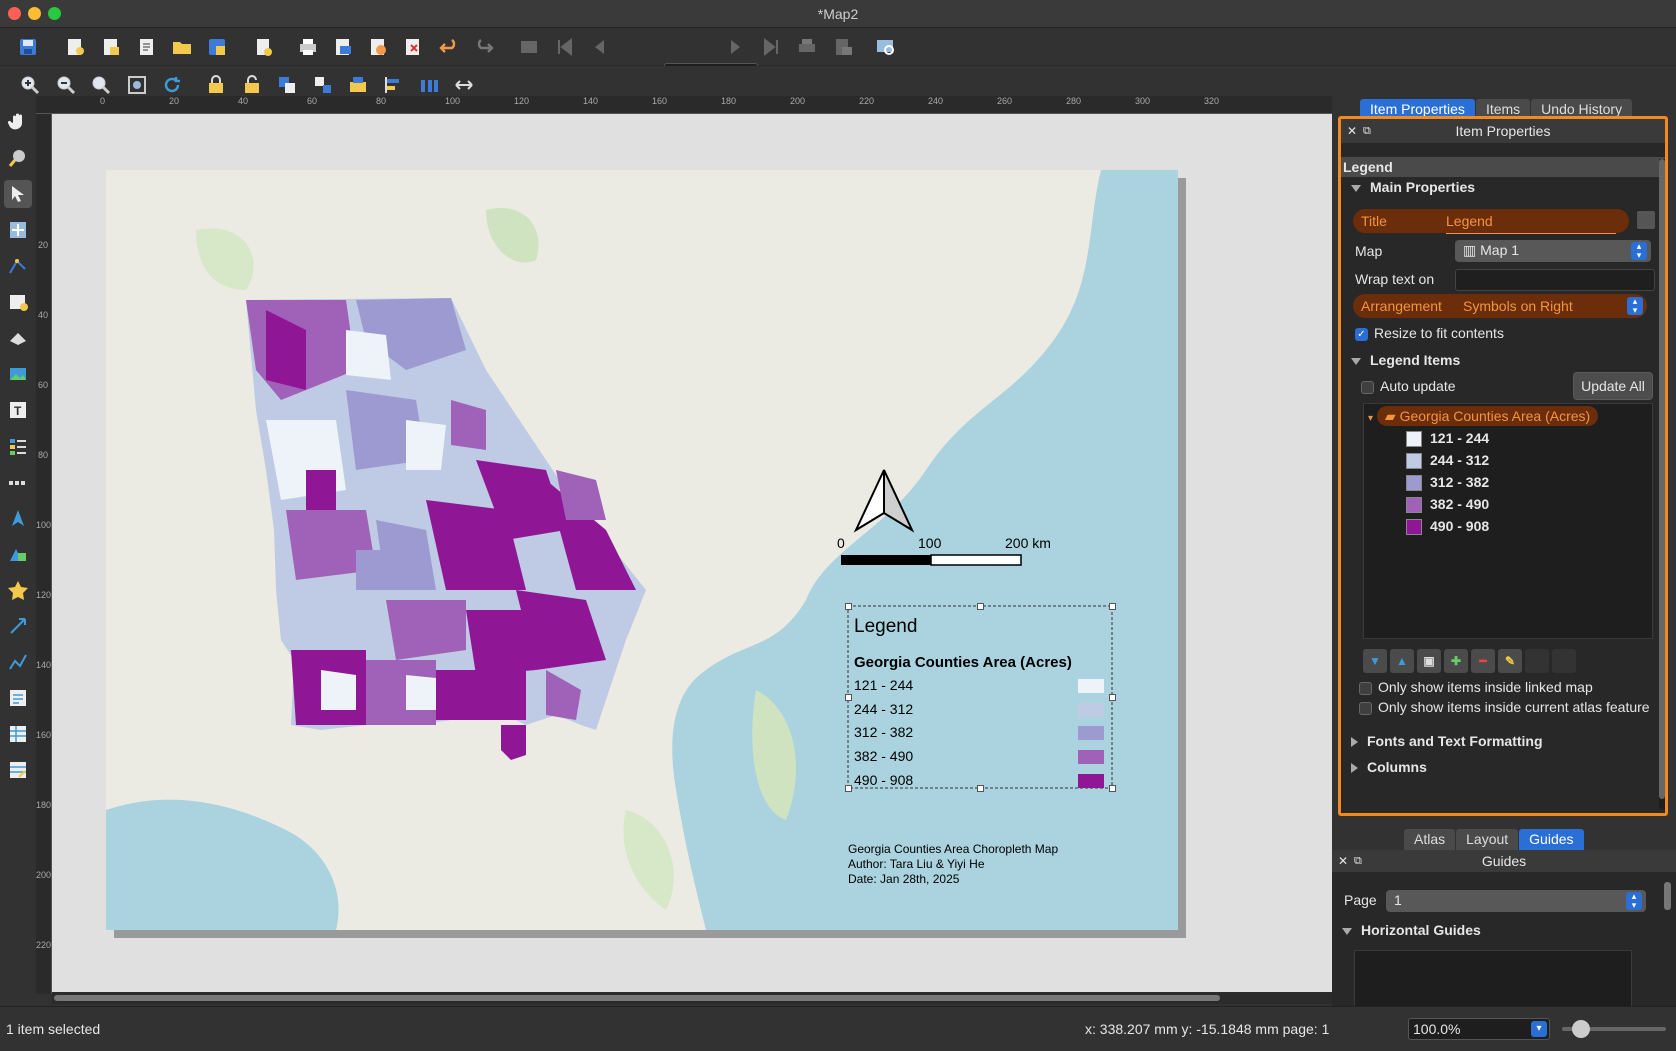 The height and width of the screenshot is (1051, 1676). I want to click on tab-guides: Guides, so click(1551, 840).